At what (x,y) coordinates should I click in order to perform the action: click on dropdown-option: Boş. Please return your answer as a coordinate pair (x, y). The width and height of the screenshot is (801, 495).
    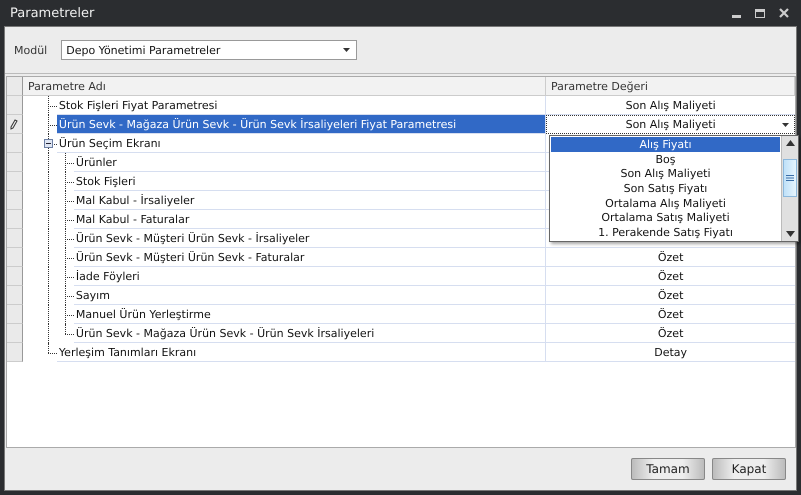
    Looking at the image, I should click on (665, 159).